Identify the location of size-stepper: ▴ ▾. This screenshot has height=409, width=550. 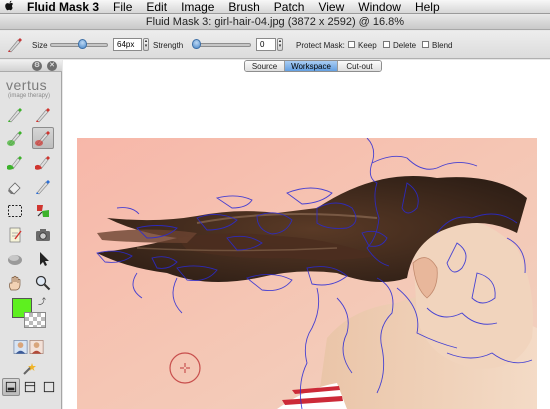
(146, 44).